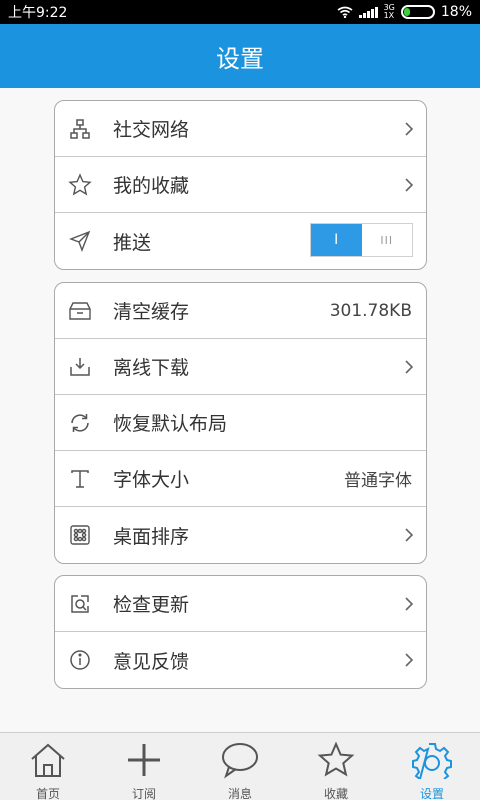 Image resolution: width=480 pixels, height=800 pixels. I want to click on row-label: 字体大小, so click(151, 480).